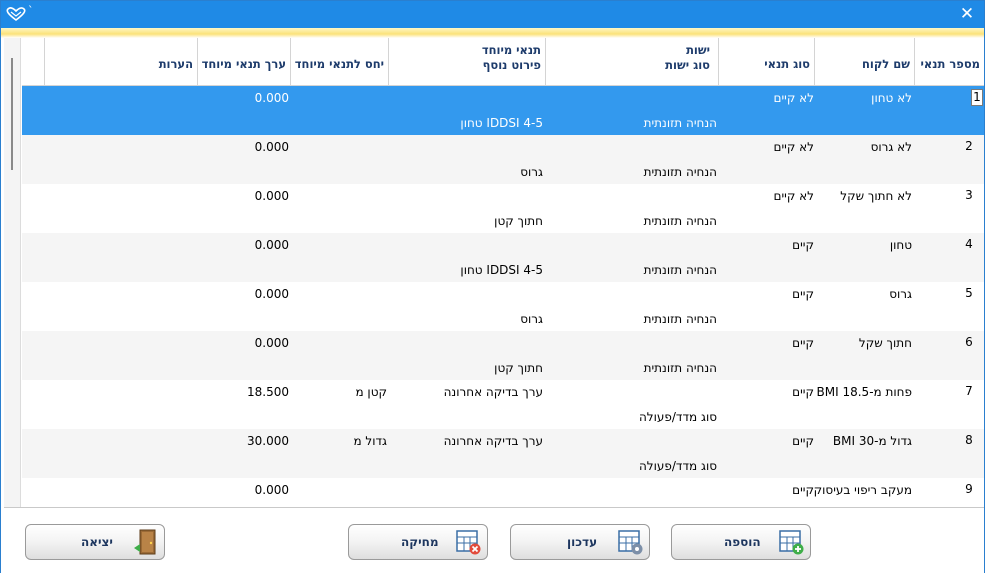 This screenshot has height=573, width=985. I want to click on header-customer-name-label: שם לקוח, so click(885, 64).